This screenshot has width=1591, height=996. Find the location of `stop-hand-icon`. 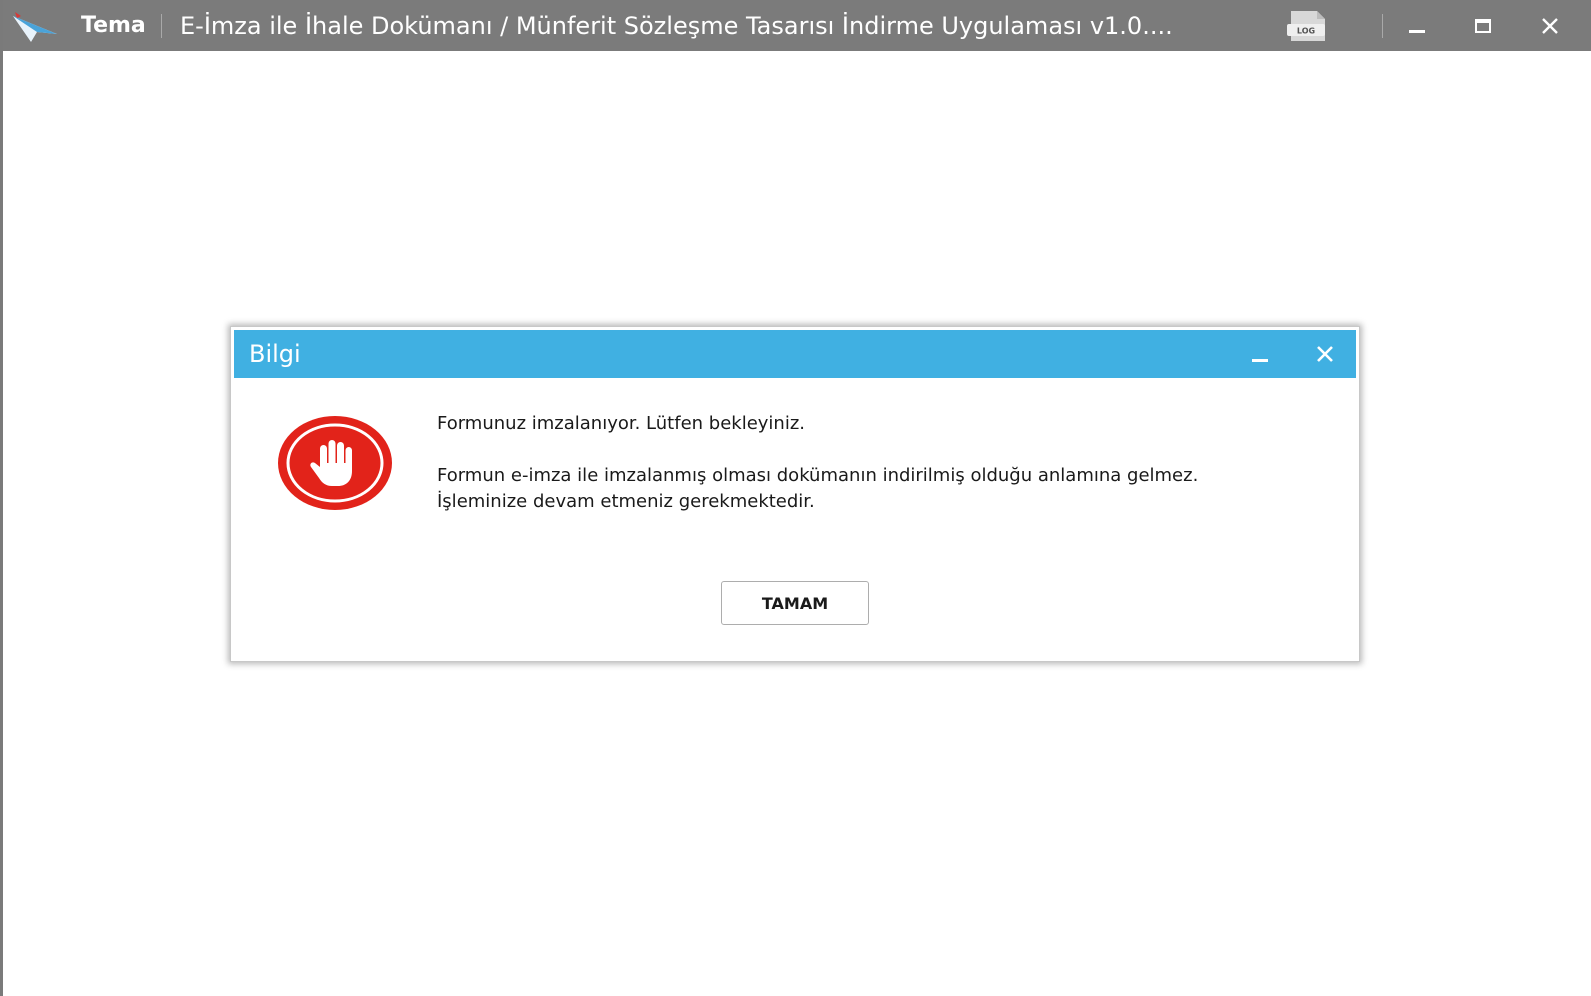

stop-hand-icon is located at coordinates (335, 463).